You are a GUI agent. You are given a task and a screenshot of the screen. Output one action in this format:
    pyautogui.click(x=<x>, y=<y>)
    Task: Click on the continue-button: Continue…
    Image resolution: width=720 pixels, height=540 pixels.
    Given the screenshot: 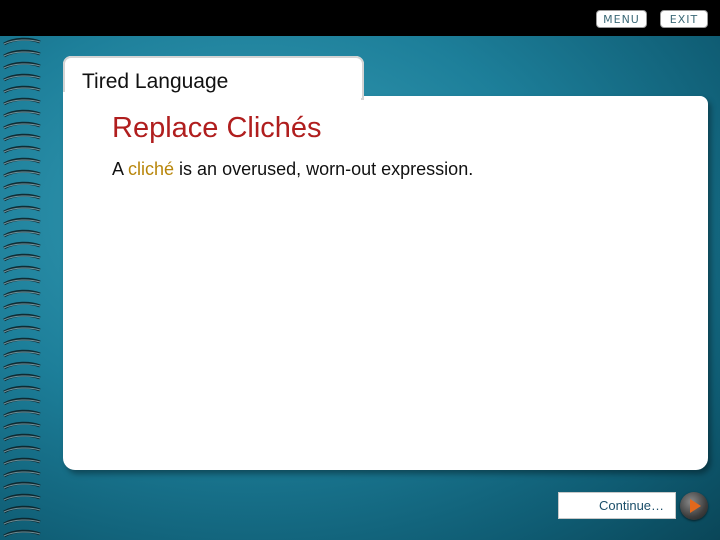 What is the action you would take?
    pyautogui.click(x=617, y=505)
    